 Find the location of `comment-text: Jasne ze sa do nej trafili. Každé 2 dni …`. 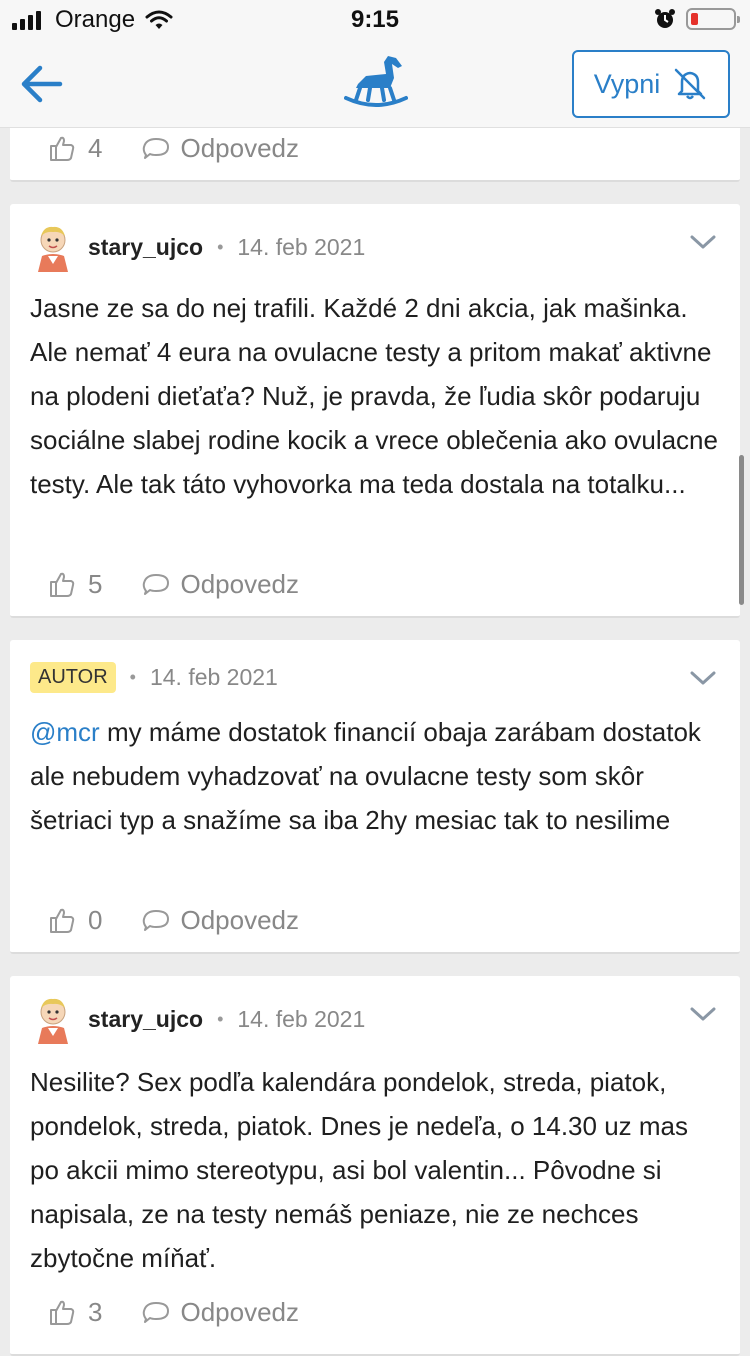

comment-text: Jasne ze sa do nej trafili. Každé 2 dni … is located at coordinates (374, 396).